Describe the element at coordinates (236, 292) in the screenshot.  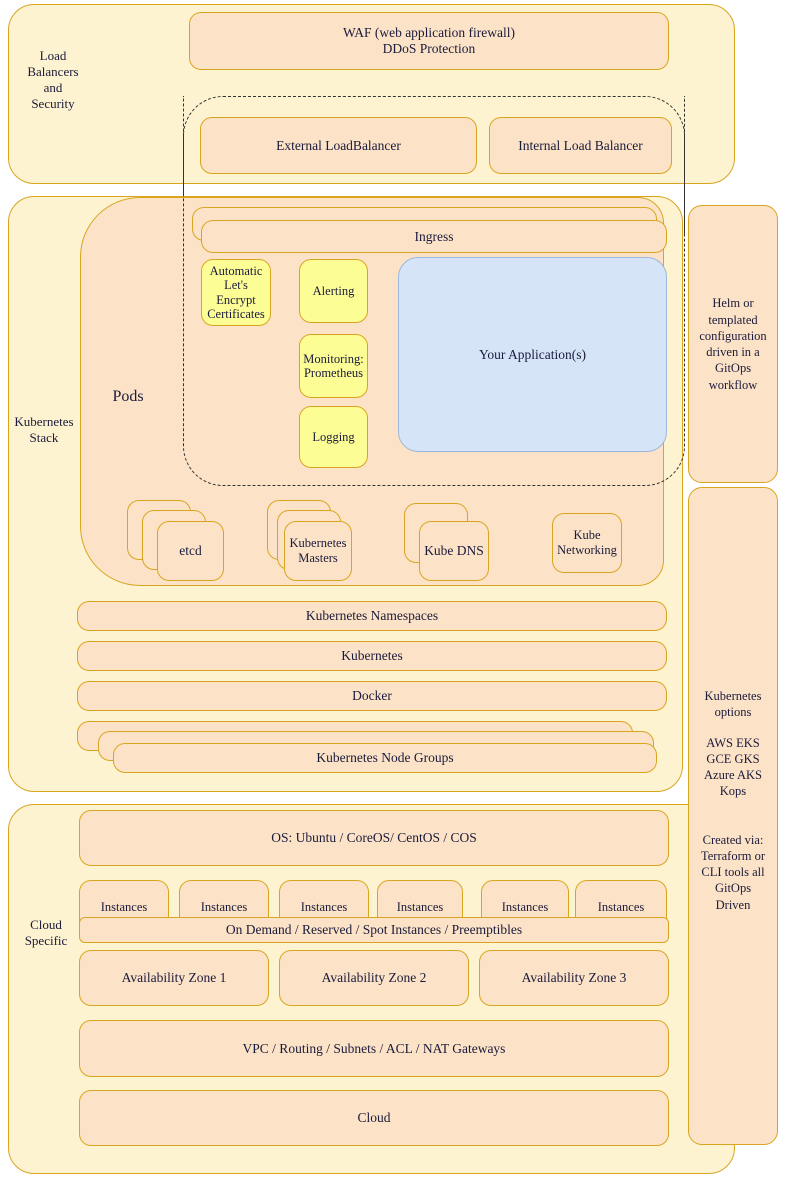
I see `pod-service-lets-encrypt: Automatic Let's Encrypt Certificates` at that location.